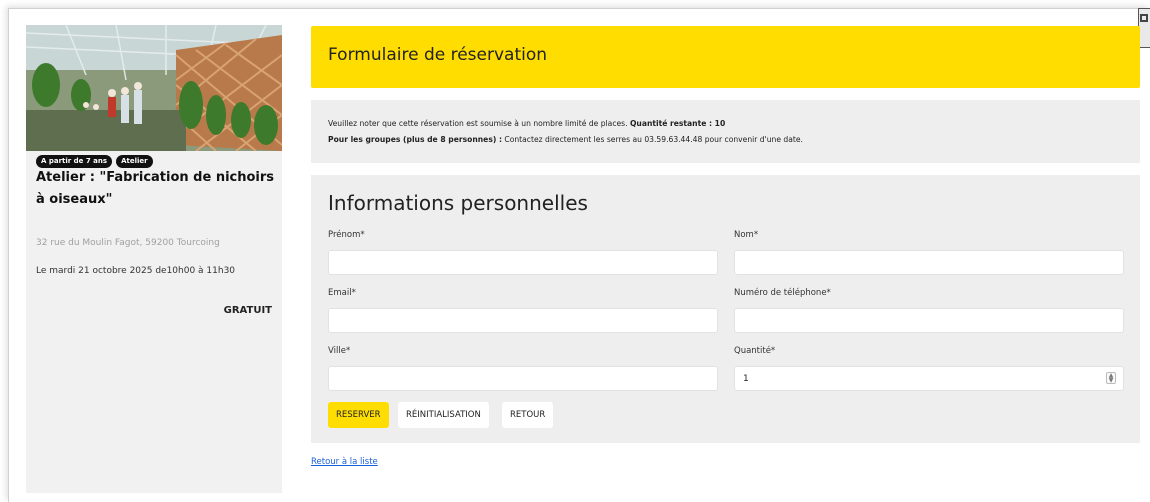  Describe the element at coordinates (344, 462) in the screenshot. I see `back-to-list-link: Retour à la liste` at that location.